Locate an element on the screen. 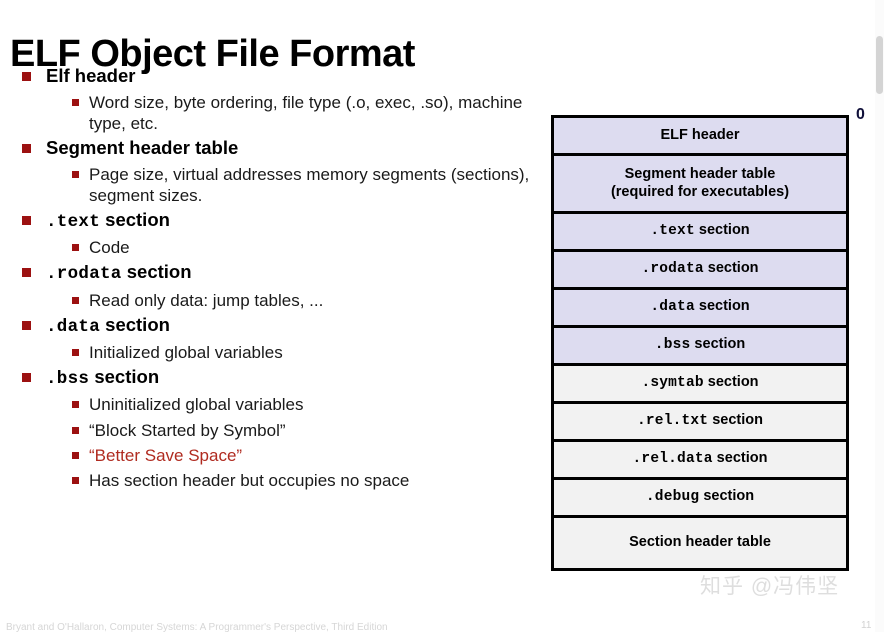 The height and width of the screenshot is (632, 884). diagram-mono-token: .rel.data is located at coordinates (672, 459).